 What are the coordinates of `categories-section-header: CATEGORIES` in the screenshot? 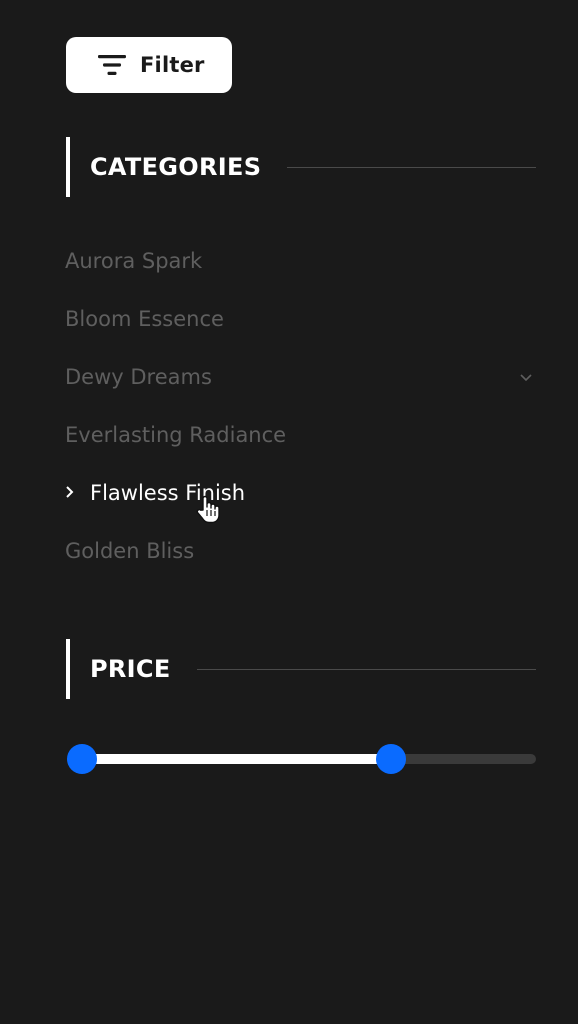 It's located at (301, 167).